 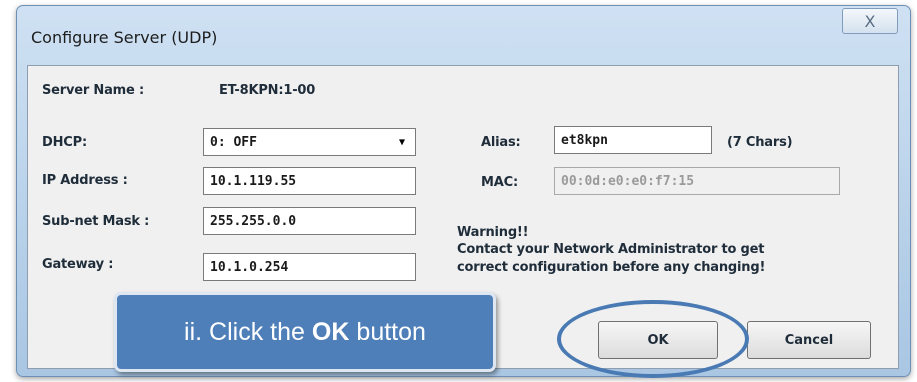 I want to click on callout-suffix: button, so click(x=391, y=331).